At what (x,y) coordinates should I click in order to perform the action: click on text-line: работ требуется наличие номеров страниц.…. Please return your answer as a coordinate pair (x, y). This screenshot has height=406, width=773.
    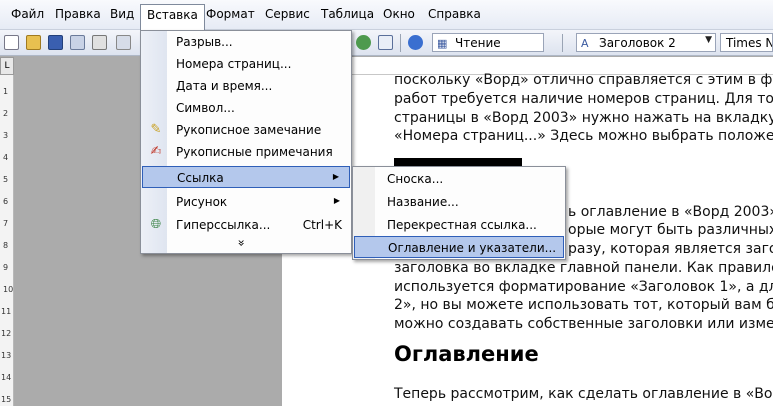
    Looking at the image, I should click on (583, 99).